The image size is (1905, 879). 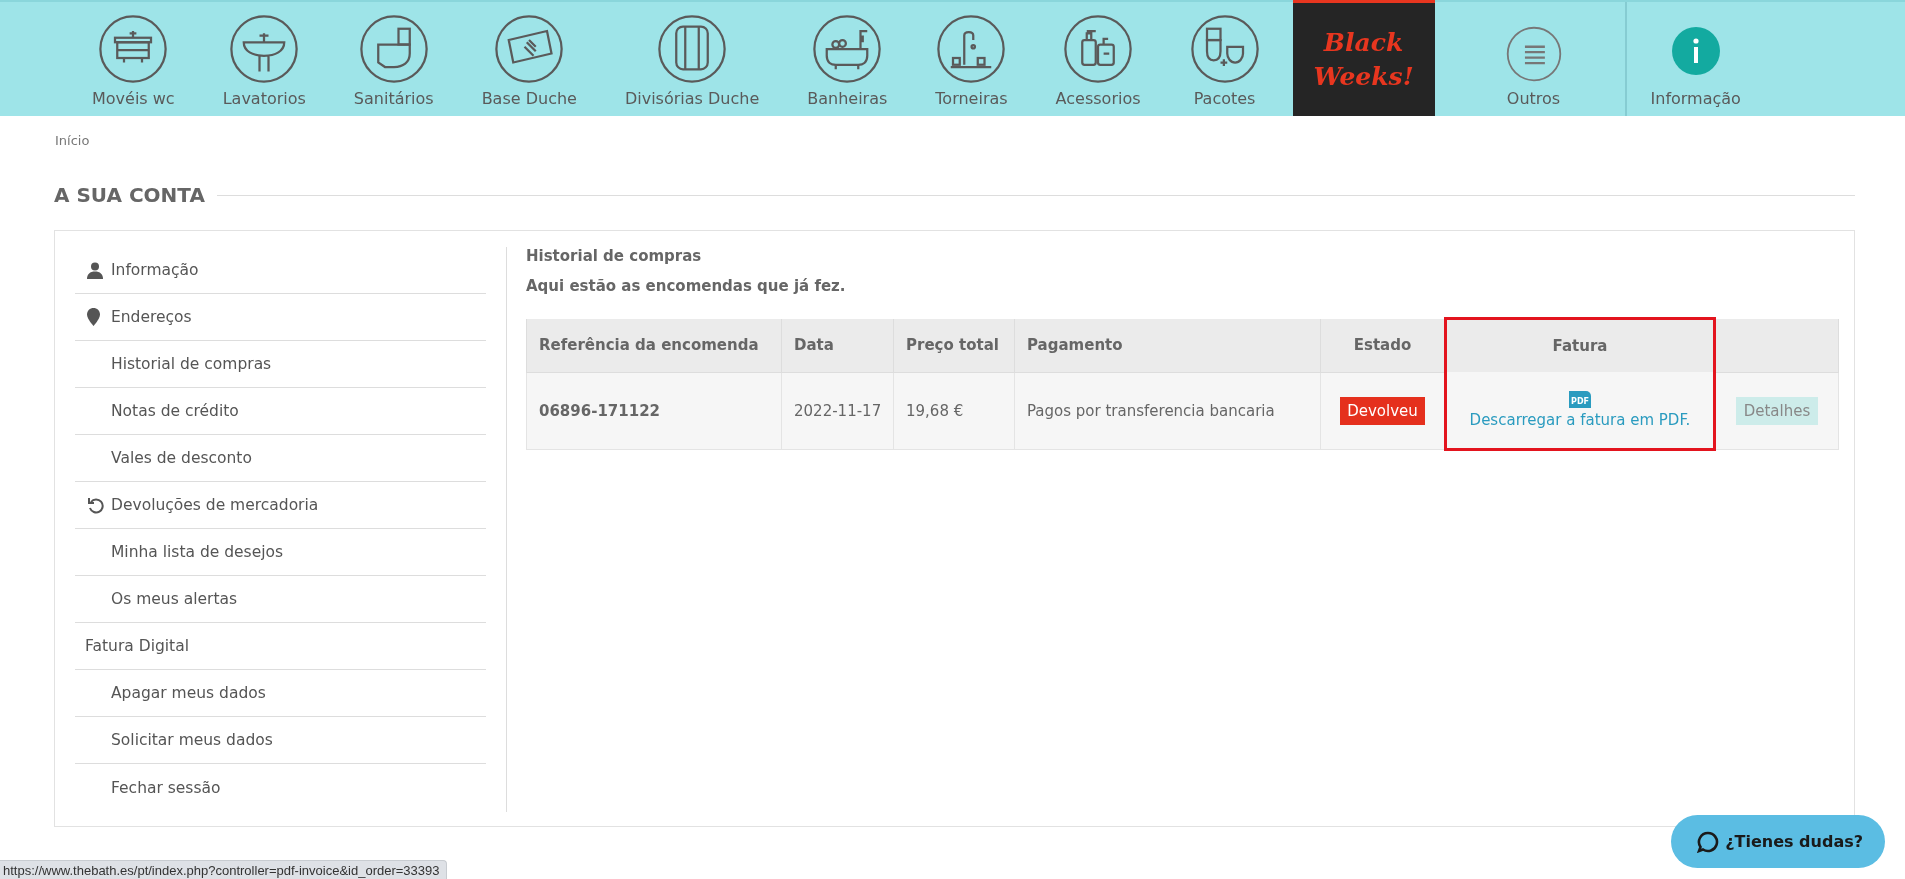 I want to click on sidebar-link: Endereços, so click(x=280, y=317).